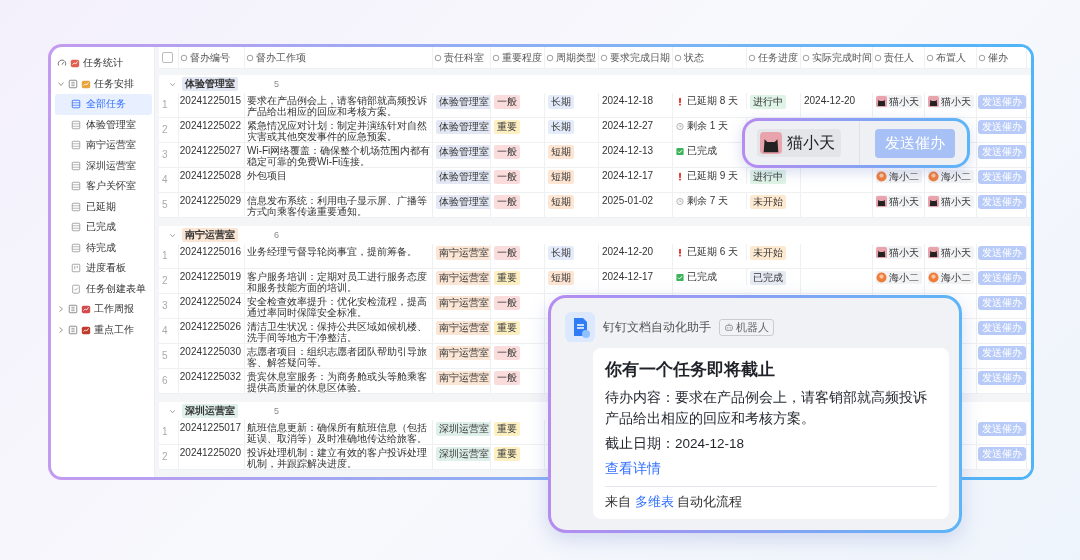  Describe the element at coordinates (103, 63) in the screenshot. I see `sidebar-item: 任务统计` at that location.